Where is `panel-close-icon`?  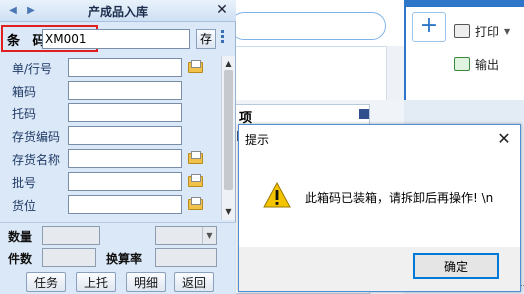 panel-close-icon is located at coordinates (364, 114).